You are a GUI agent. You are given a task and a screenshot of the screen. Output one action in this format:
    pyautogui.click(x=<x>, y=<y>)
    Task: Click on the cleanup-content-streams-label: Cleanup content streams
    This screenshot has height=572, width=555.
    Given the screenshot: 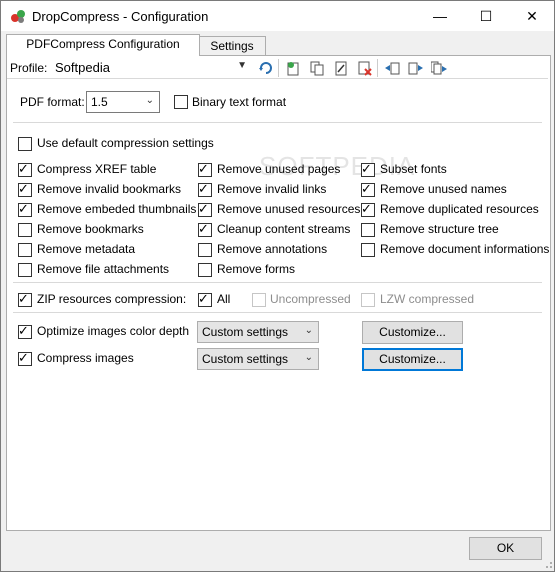 What is the action you would take?
    pyautogui.click(x=284, y=229)
    